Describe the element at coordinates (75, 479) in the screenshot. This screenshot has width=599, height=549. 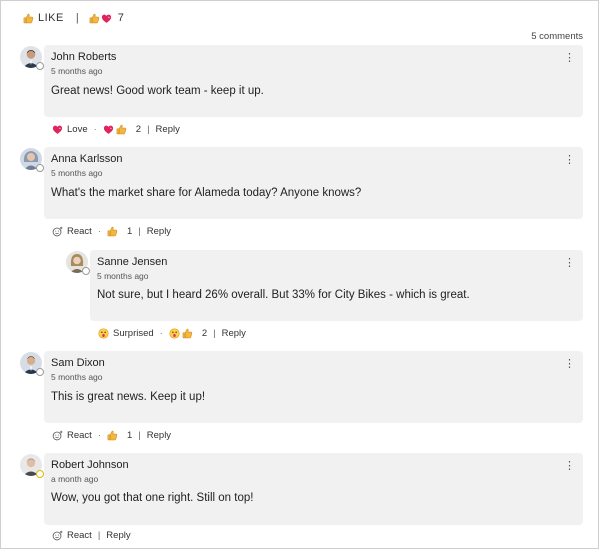
I see `timestamp: a month ago` at that location.